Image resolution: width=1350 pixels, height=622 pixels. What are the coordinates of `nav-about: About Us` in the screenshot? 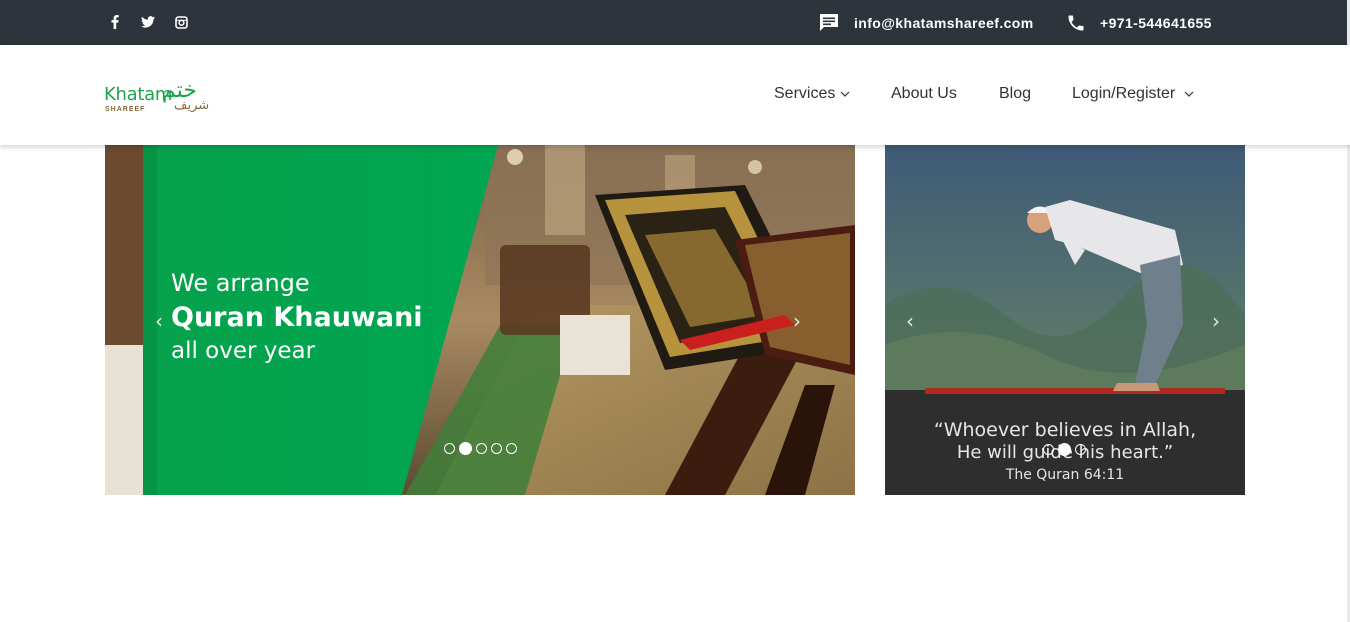 It's located at (924, 94).